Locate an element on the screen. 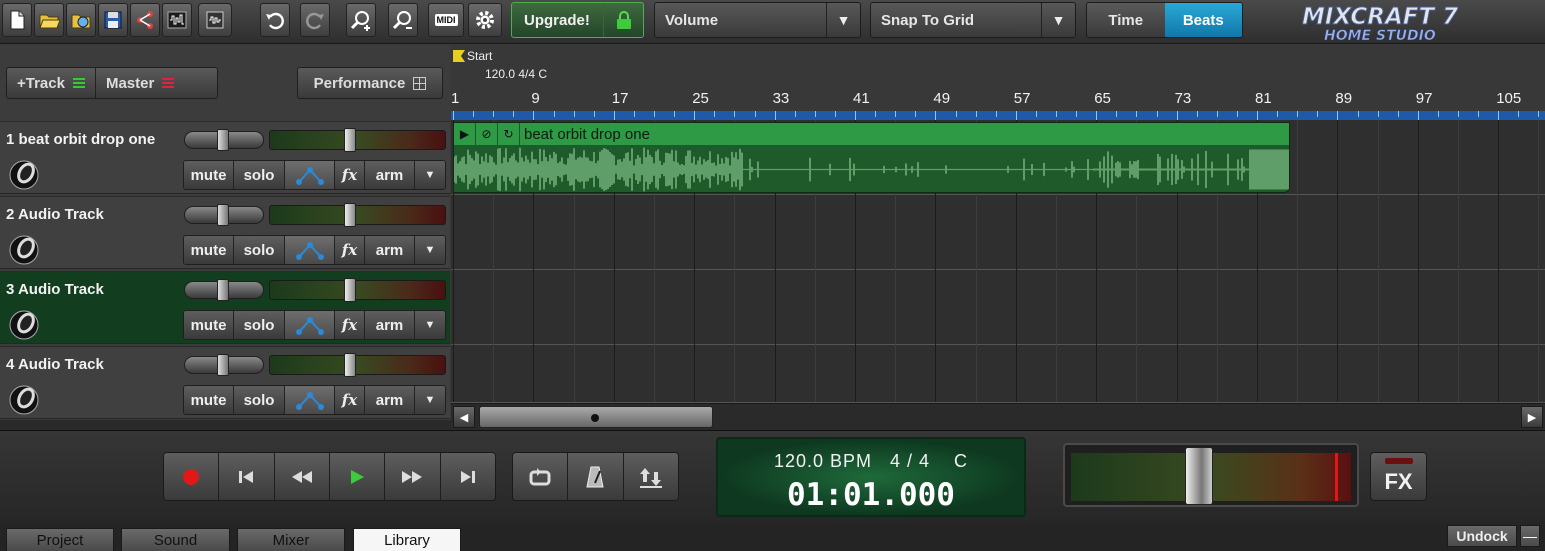 The width and height of the screenshot is (1545, 551). go-to-start-icon is located at coordinates (247, 476).